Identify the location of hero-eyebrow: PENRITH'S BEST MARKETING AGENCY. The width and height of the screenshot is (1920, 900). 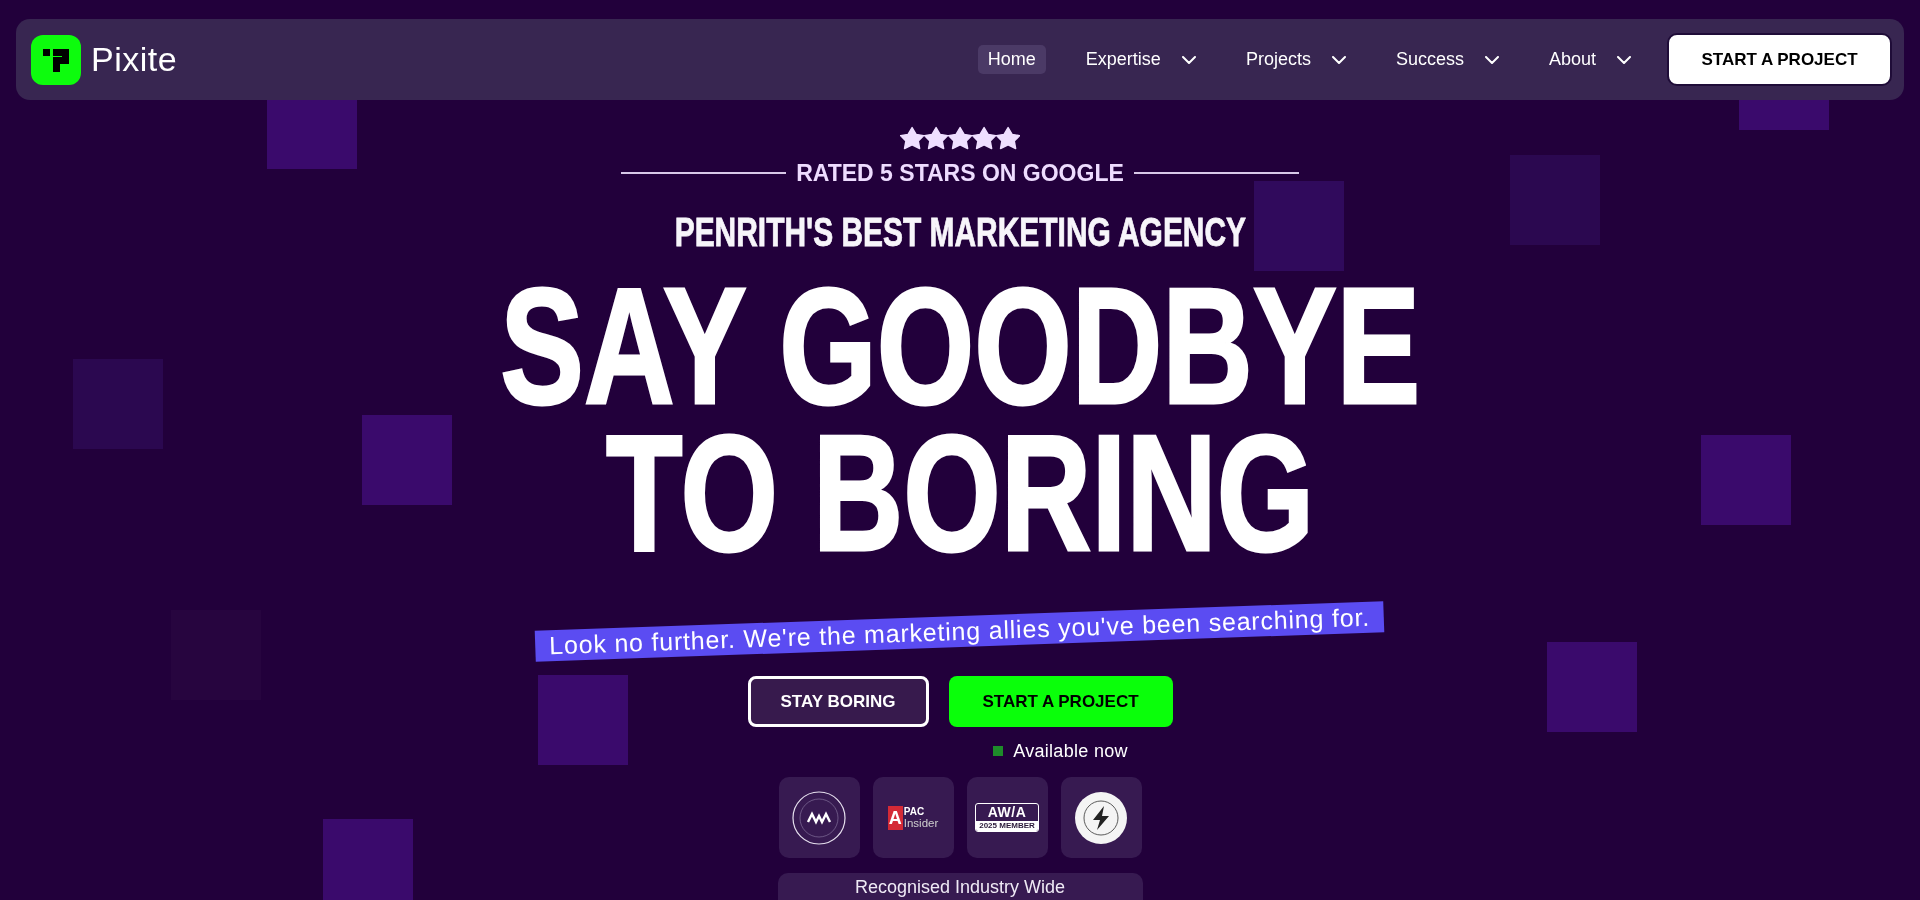
(960, 232).